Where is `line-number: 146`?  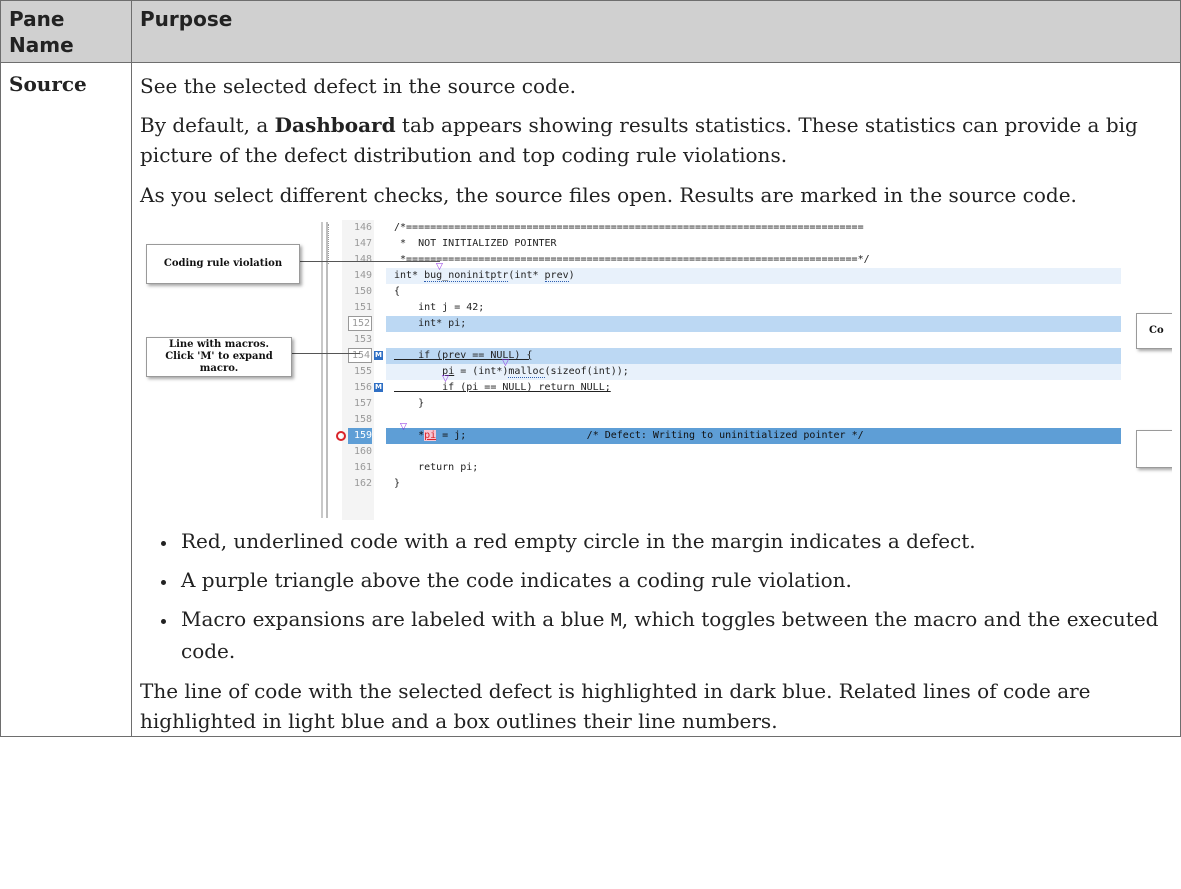
line-number: 146 is located at coordinates (362, 227).